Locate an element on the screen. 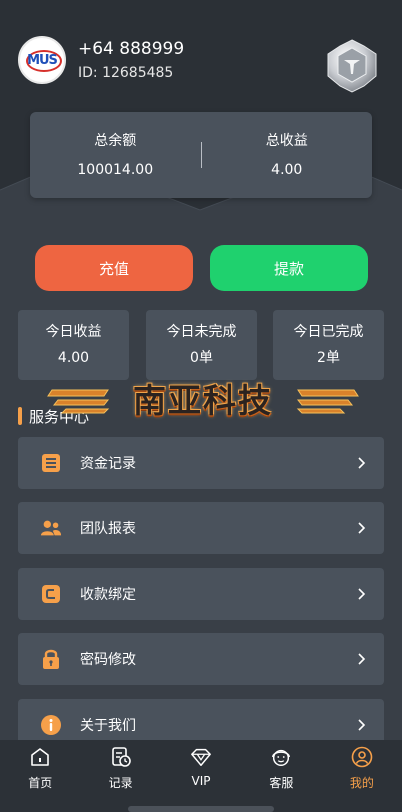 The image size is (402, 812). menu-item-change-password: 密码修改 is located at coordinates (201, 659).